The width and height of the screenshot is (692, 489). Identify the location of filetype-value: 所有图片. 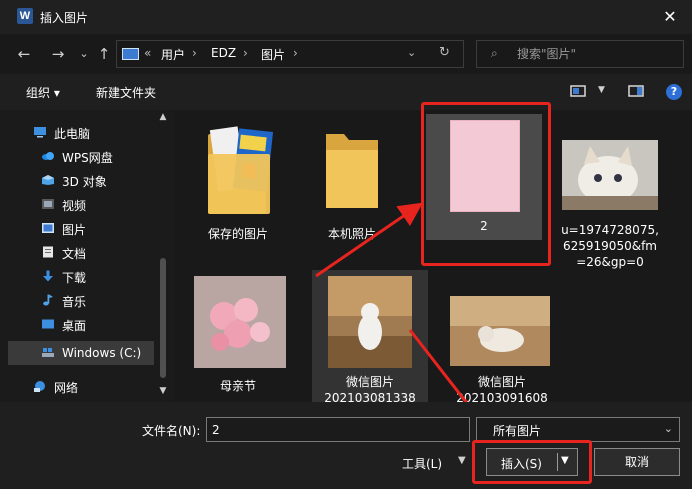
(517, 431).